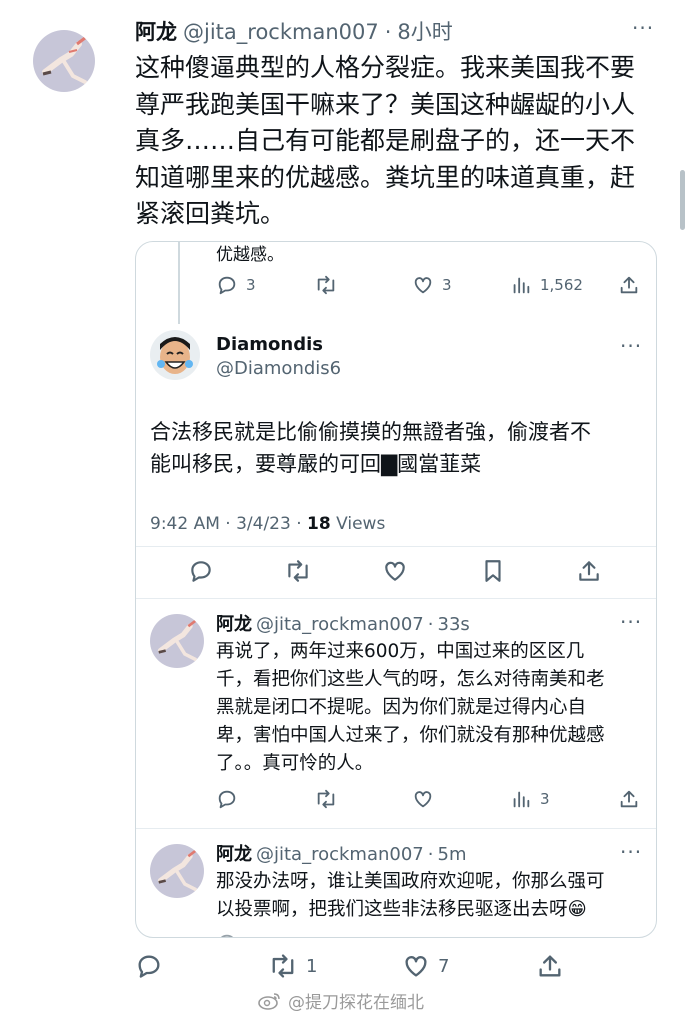  Describe the element at coordinates (410, 735) in the screenshot. I see `reply-text-line: 卑，害怕中国人过来了，你们就没有那种优越感` at that location.